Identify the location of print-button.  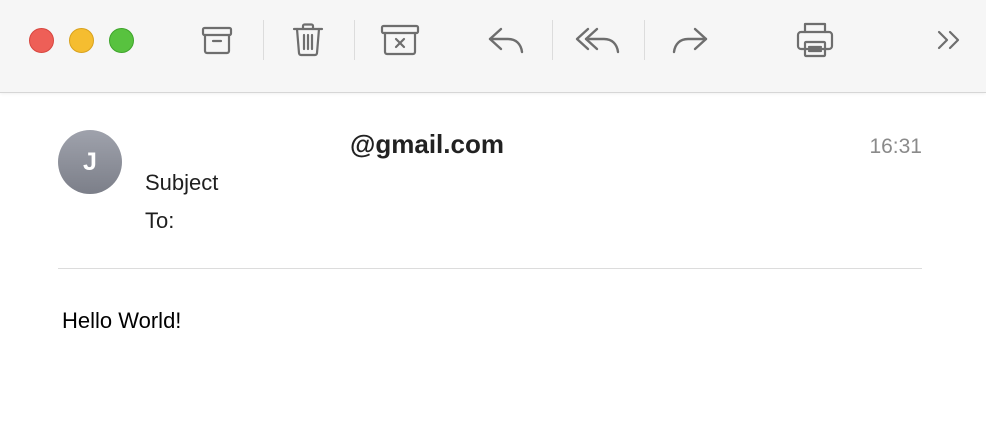
(815, 40).